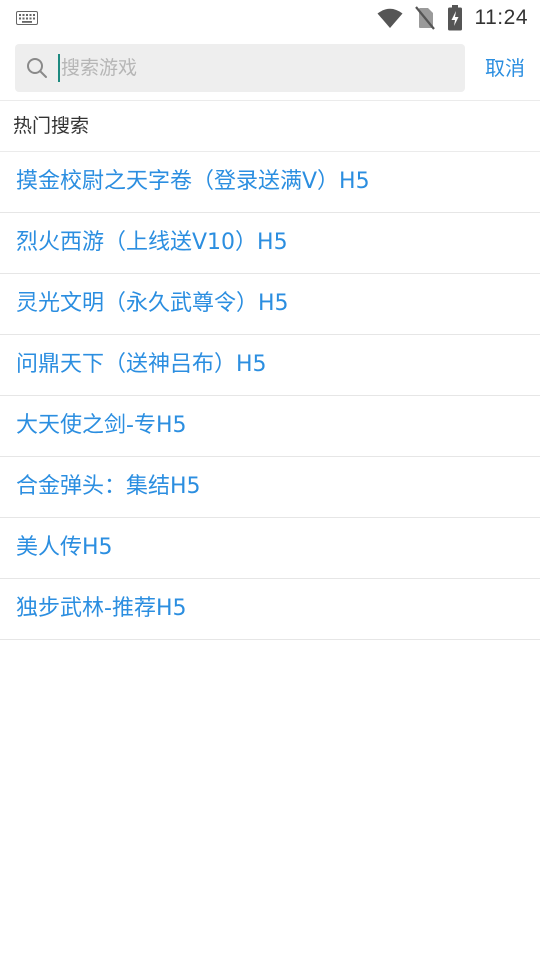  Describe the element at coordinates (270, 487) in the screenshot. I see `hot-search-item: 合金弹头：集结H5` at that location.